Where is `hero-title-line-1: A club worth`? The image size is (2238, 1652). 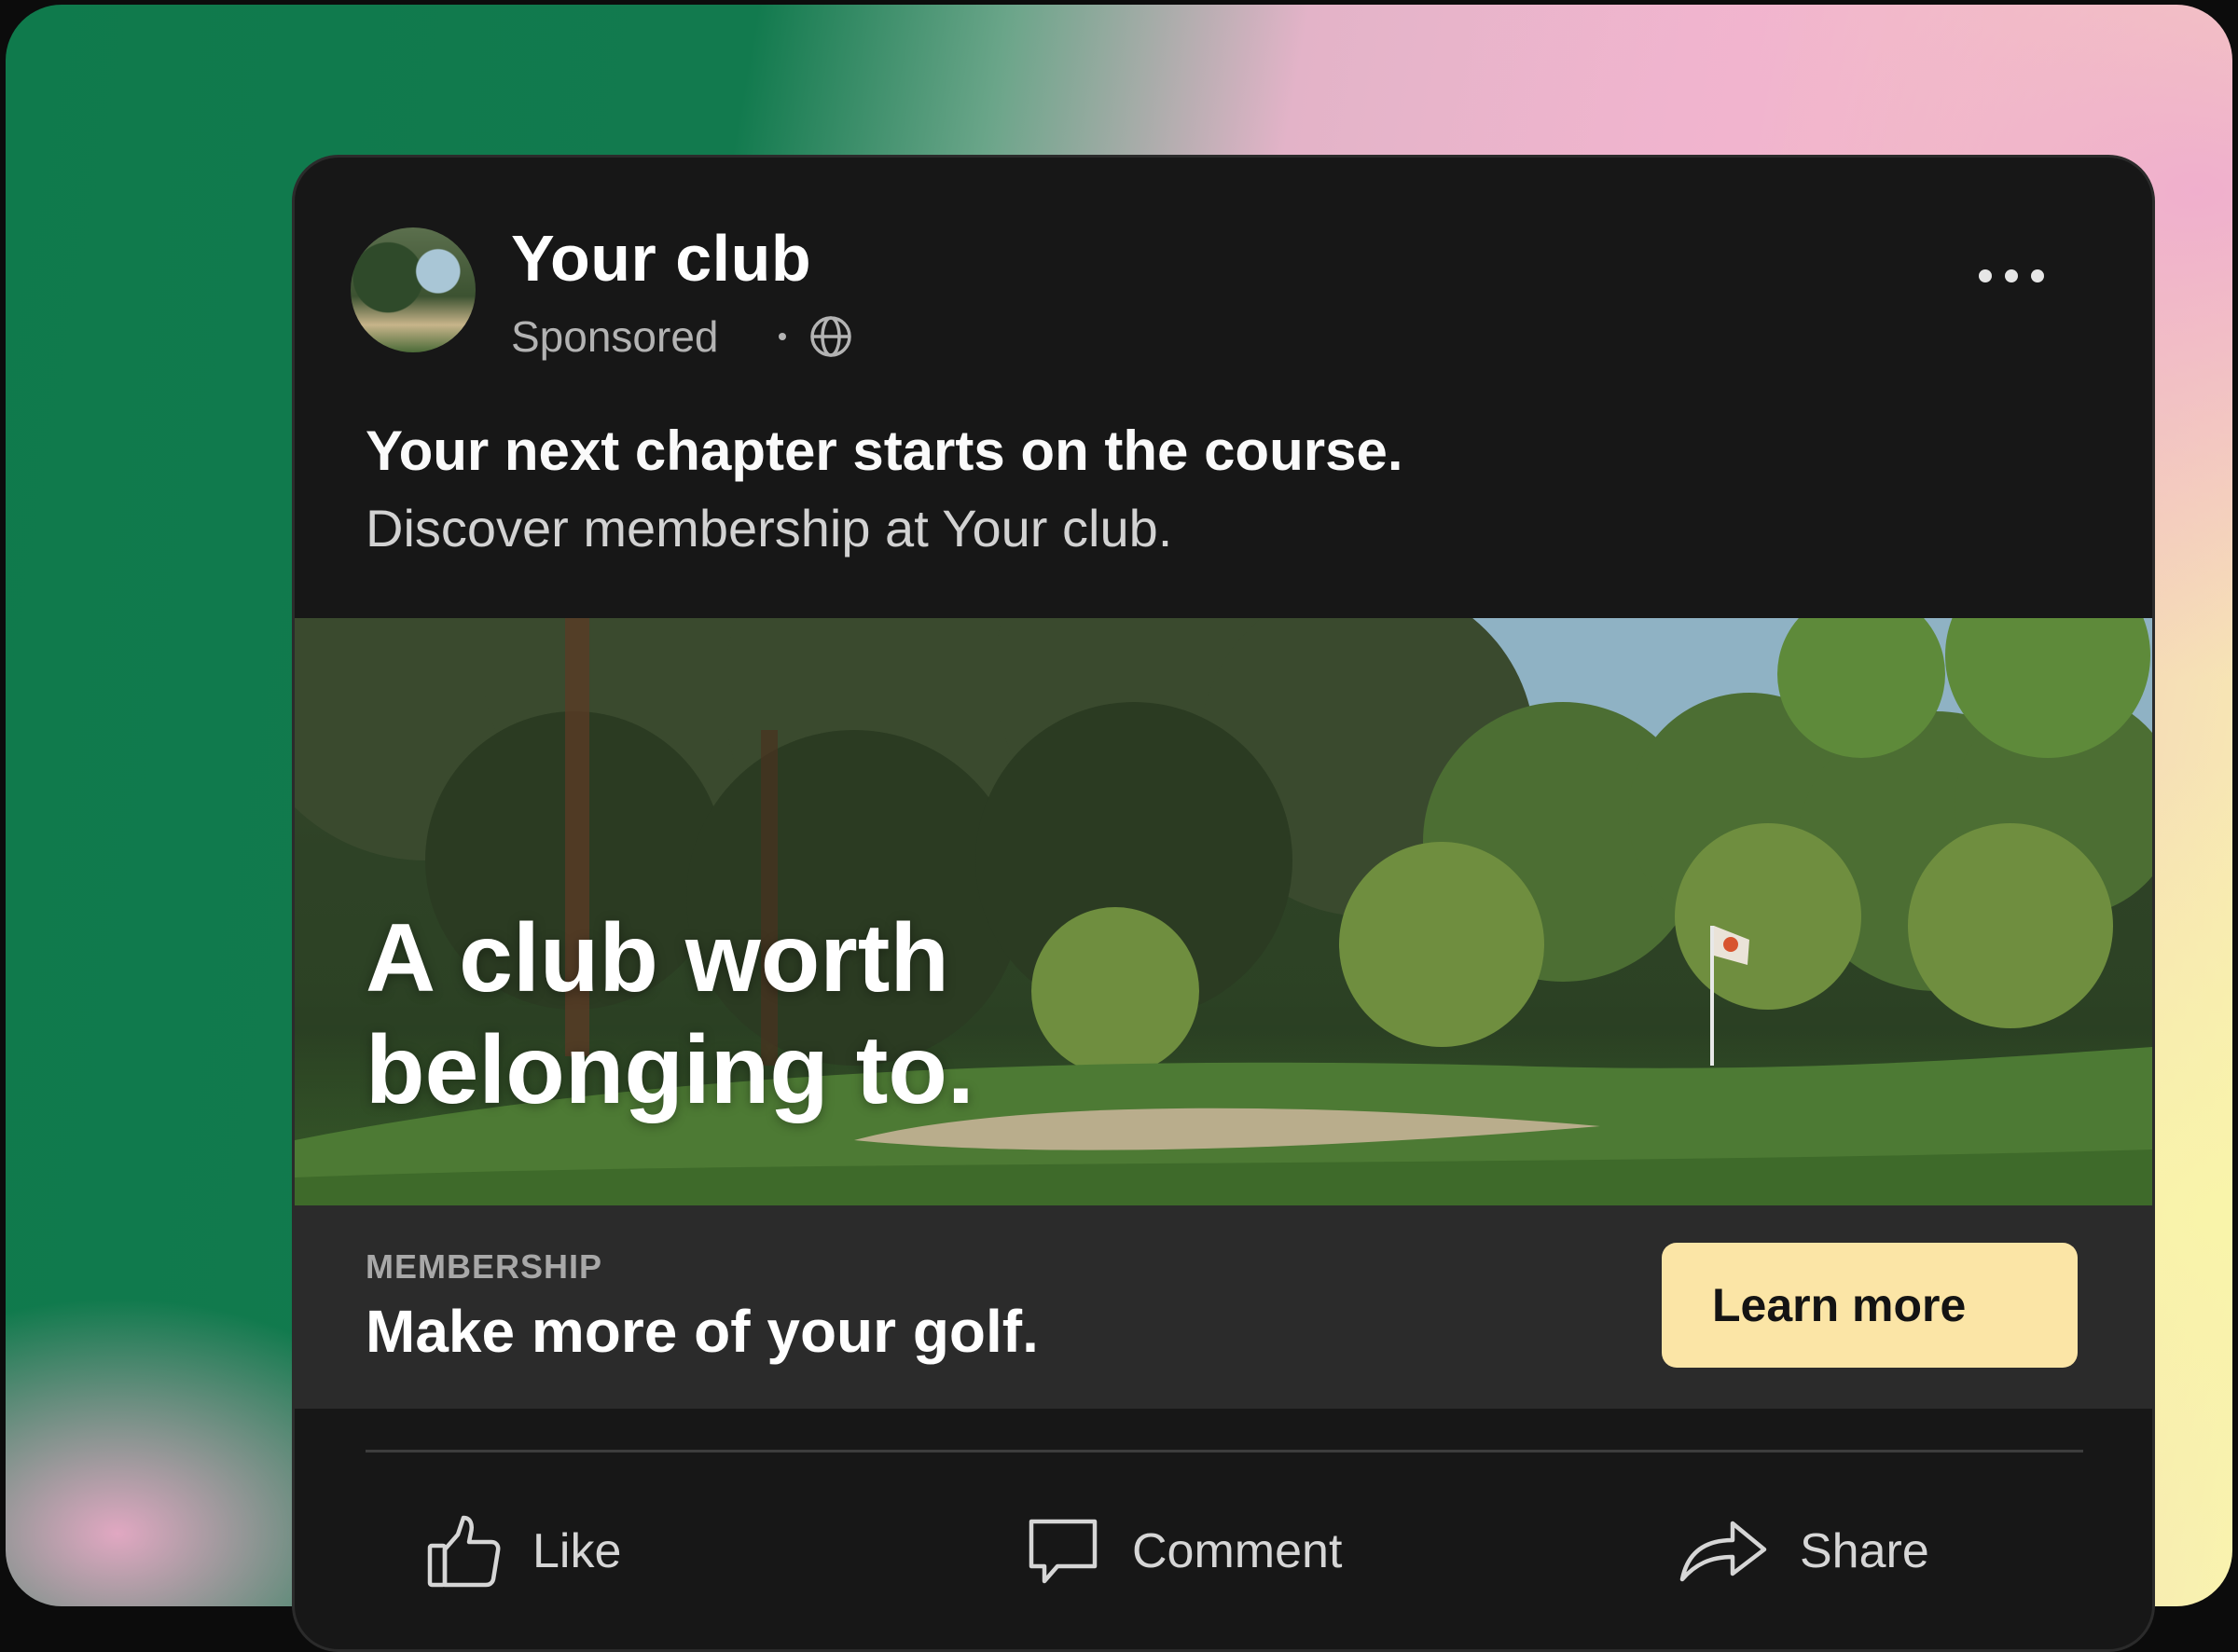 hero-title-line-1: A club worth is located at coordinates (658, 958).